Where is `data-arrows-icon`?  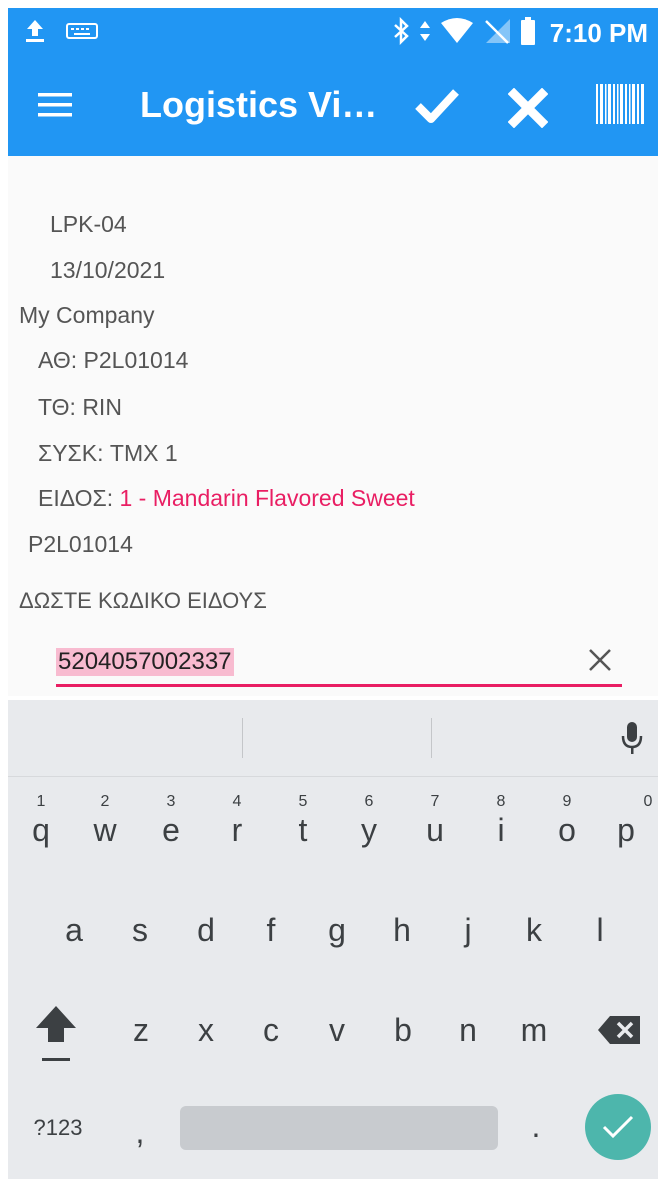
data-arrows-icon is located at coordinates (425, 33).